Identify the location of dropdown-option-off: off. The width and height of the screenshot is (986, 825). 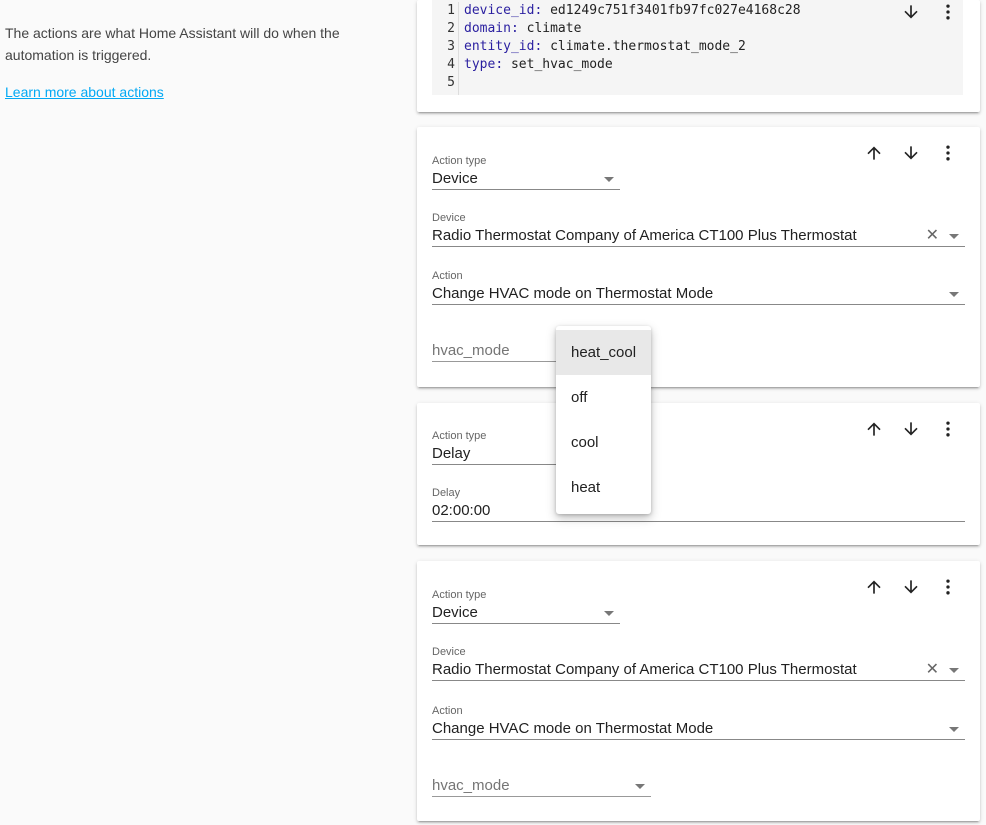
(603, 397).